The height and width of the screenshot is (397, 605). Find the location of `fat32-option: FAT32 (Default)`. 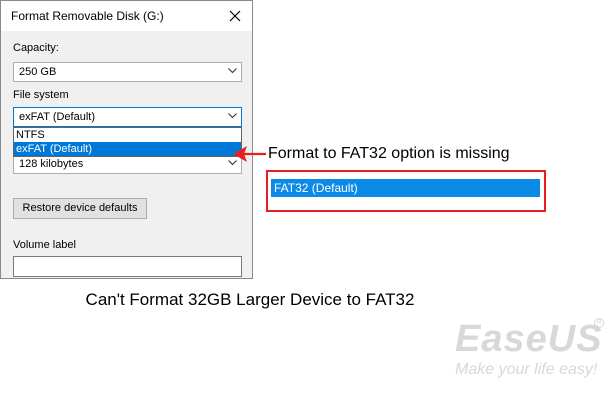

fat32-option: FAT32 (Default) is located at coordinates (405, 188).